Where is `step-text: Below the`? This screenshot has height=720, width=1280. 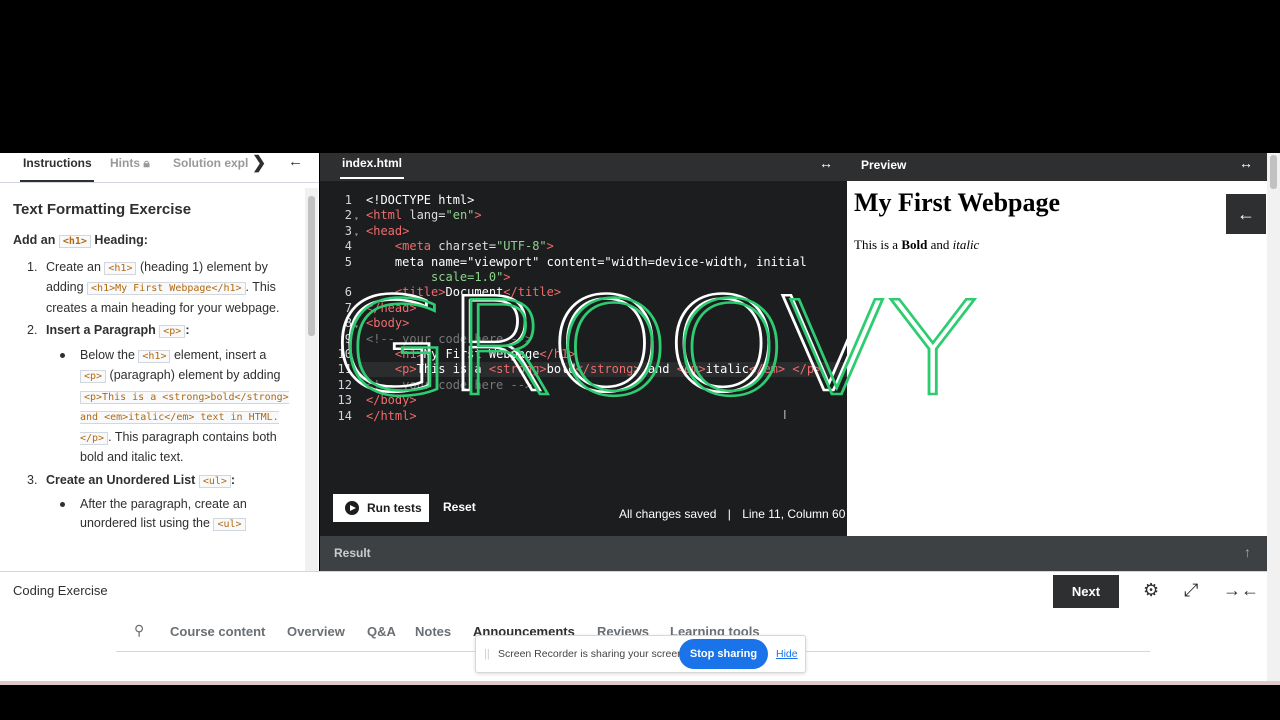
step-text: Below the is located at coordinates (107, 354).